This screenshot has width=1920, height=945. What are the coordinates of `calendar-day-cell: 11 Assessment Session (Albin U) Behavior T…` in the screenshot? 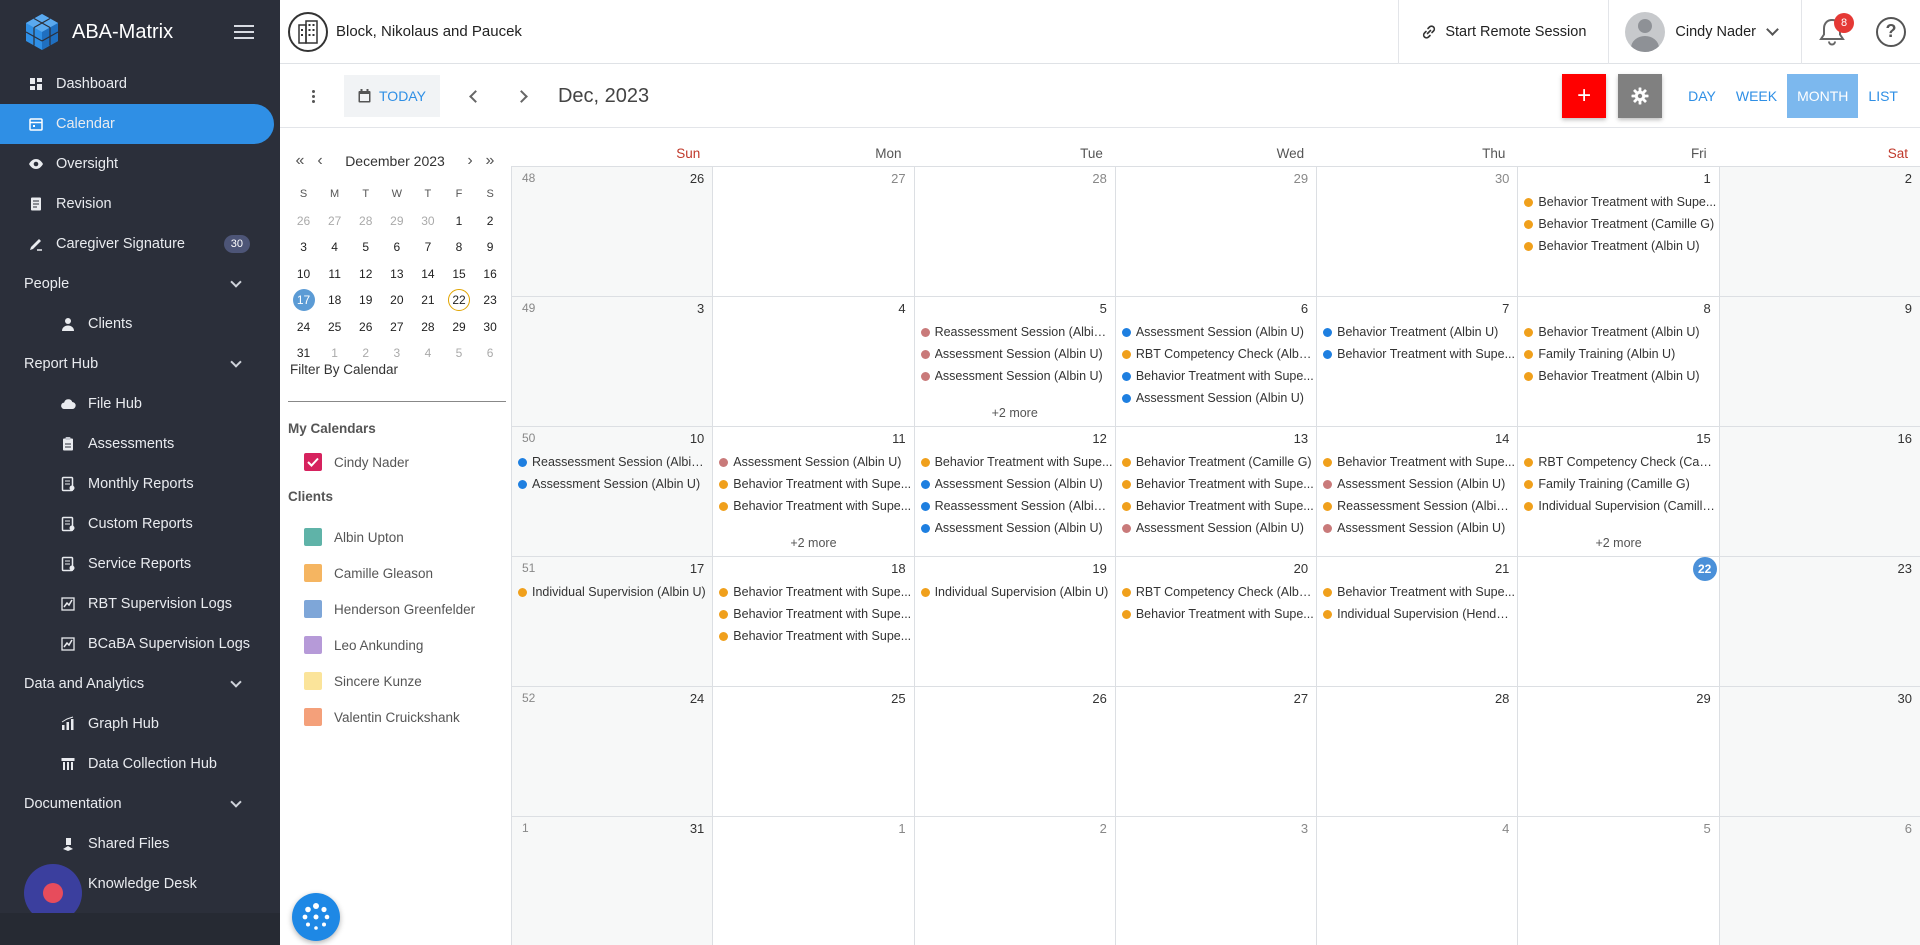 It's located at (812, 491).